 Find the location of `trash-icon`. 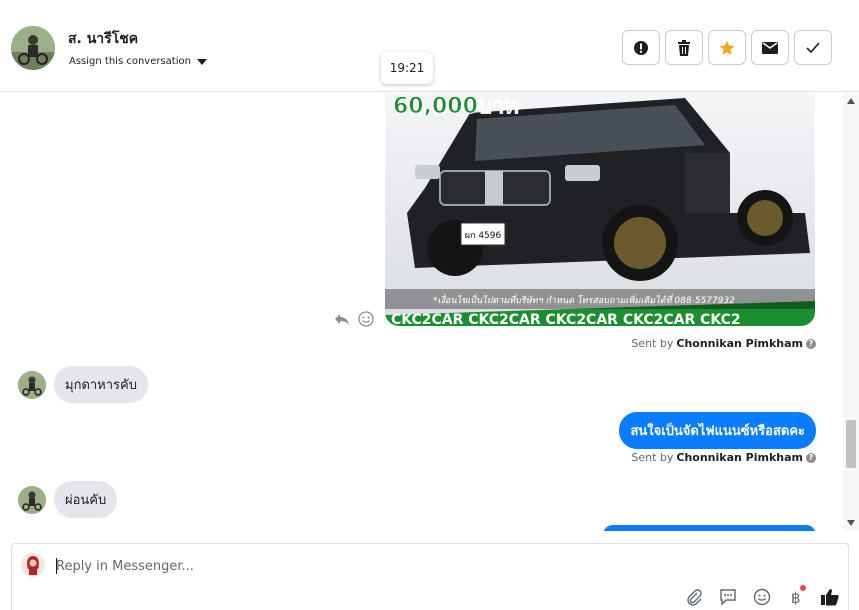

trash-icon is located at coordinates (684, 47).